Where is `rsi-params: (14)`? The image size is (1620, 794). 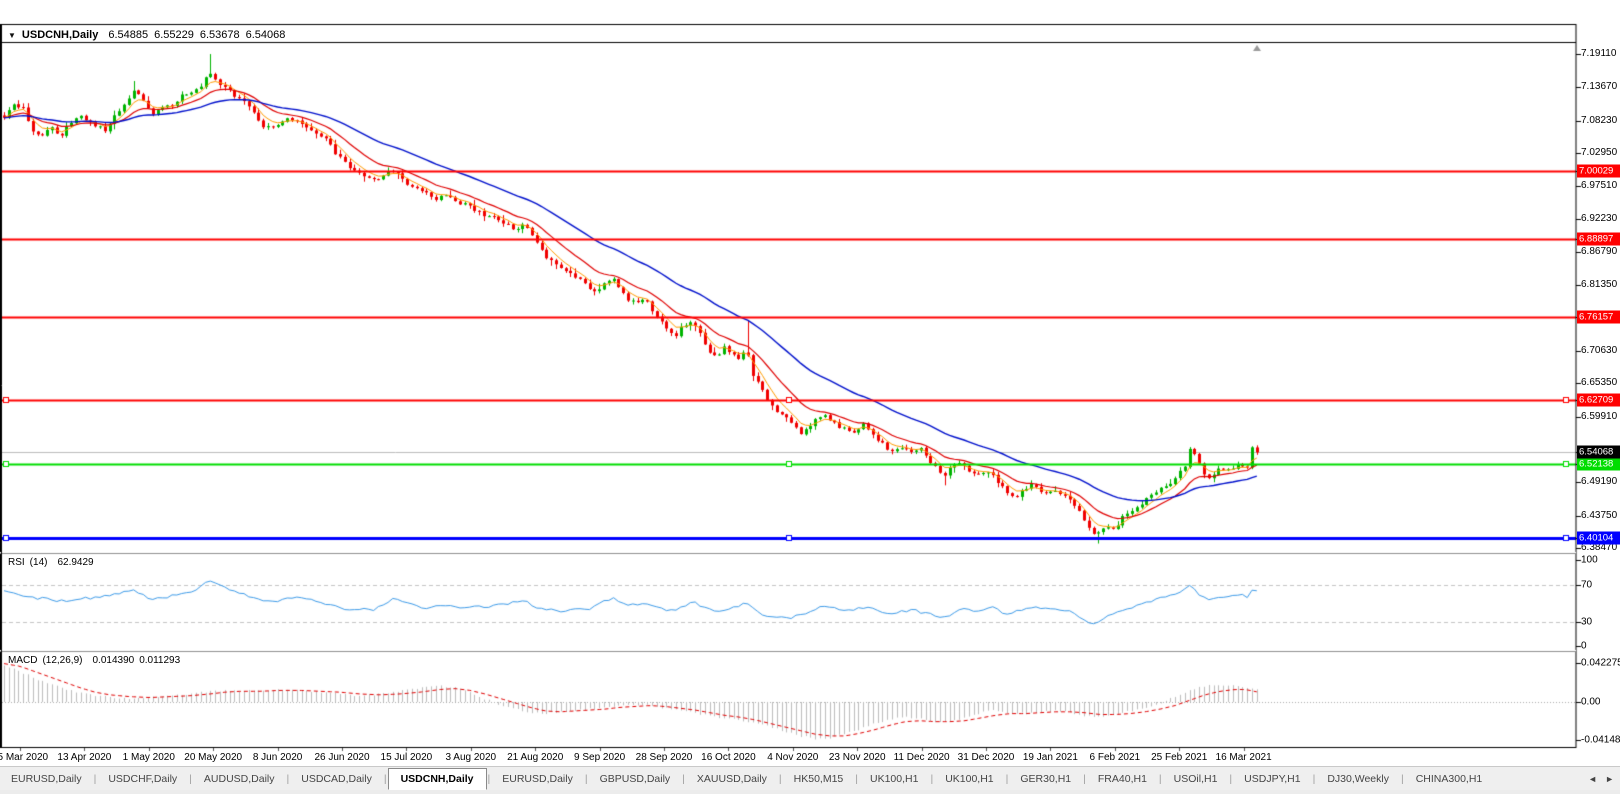 rsi-params: (14) is located at coordinates (38, 562).